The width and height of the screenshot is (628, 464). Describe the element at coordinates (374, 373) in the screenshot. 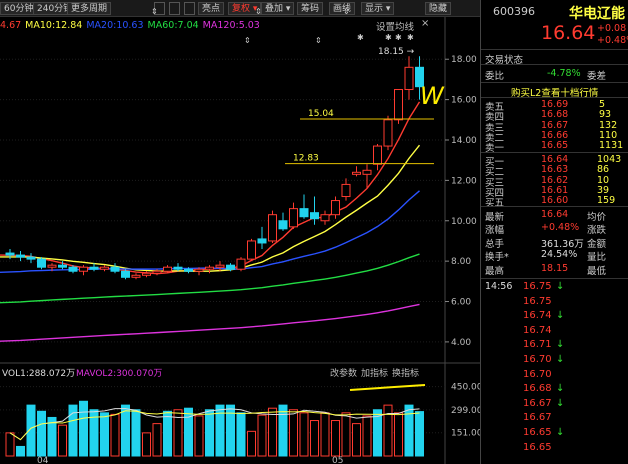

I see `vol-indicator-button: 加指标` at that location.